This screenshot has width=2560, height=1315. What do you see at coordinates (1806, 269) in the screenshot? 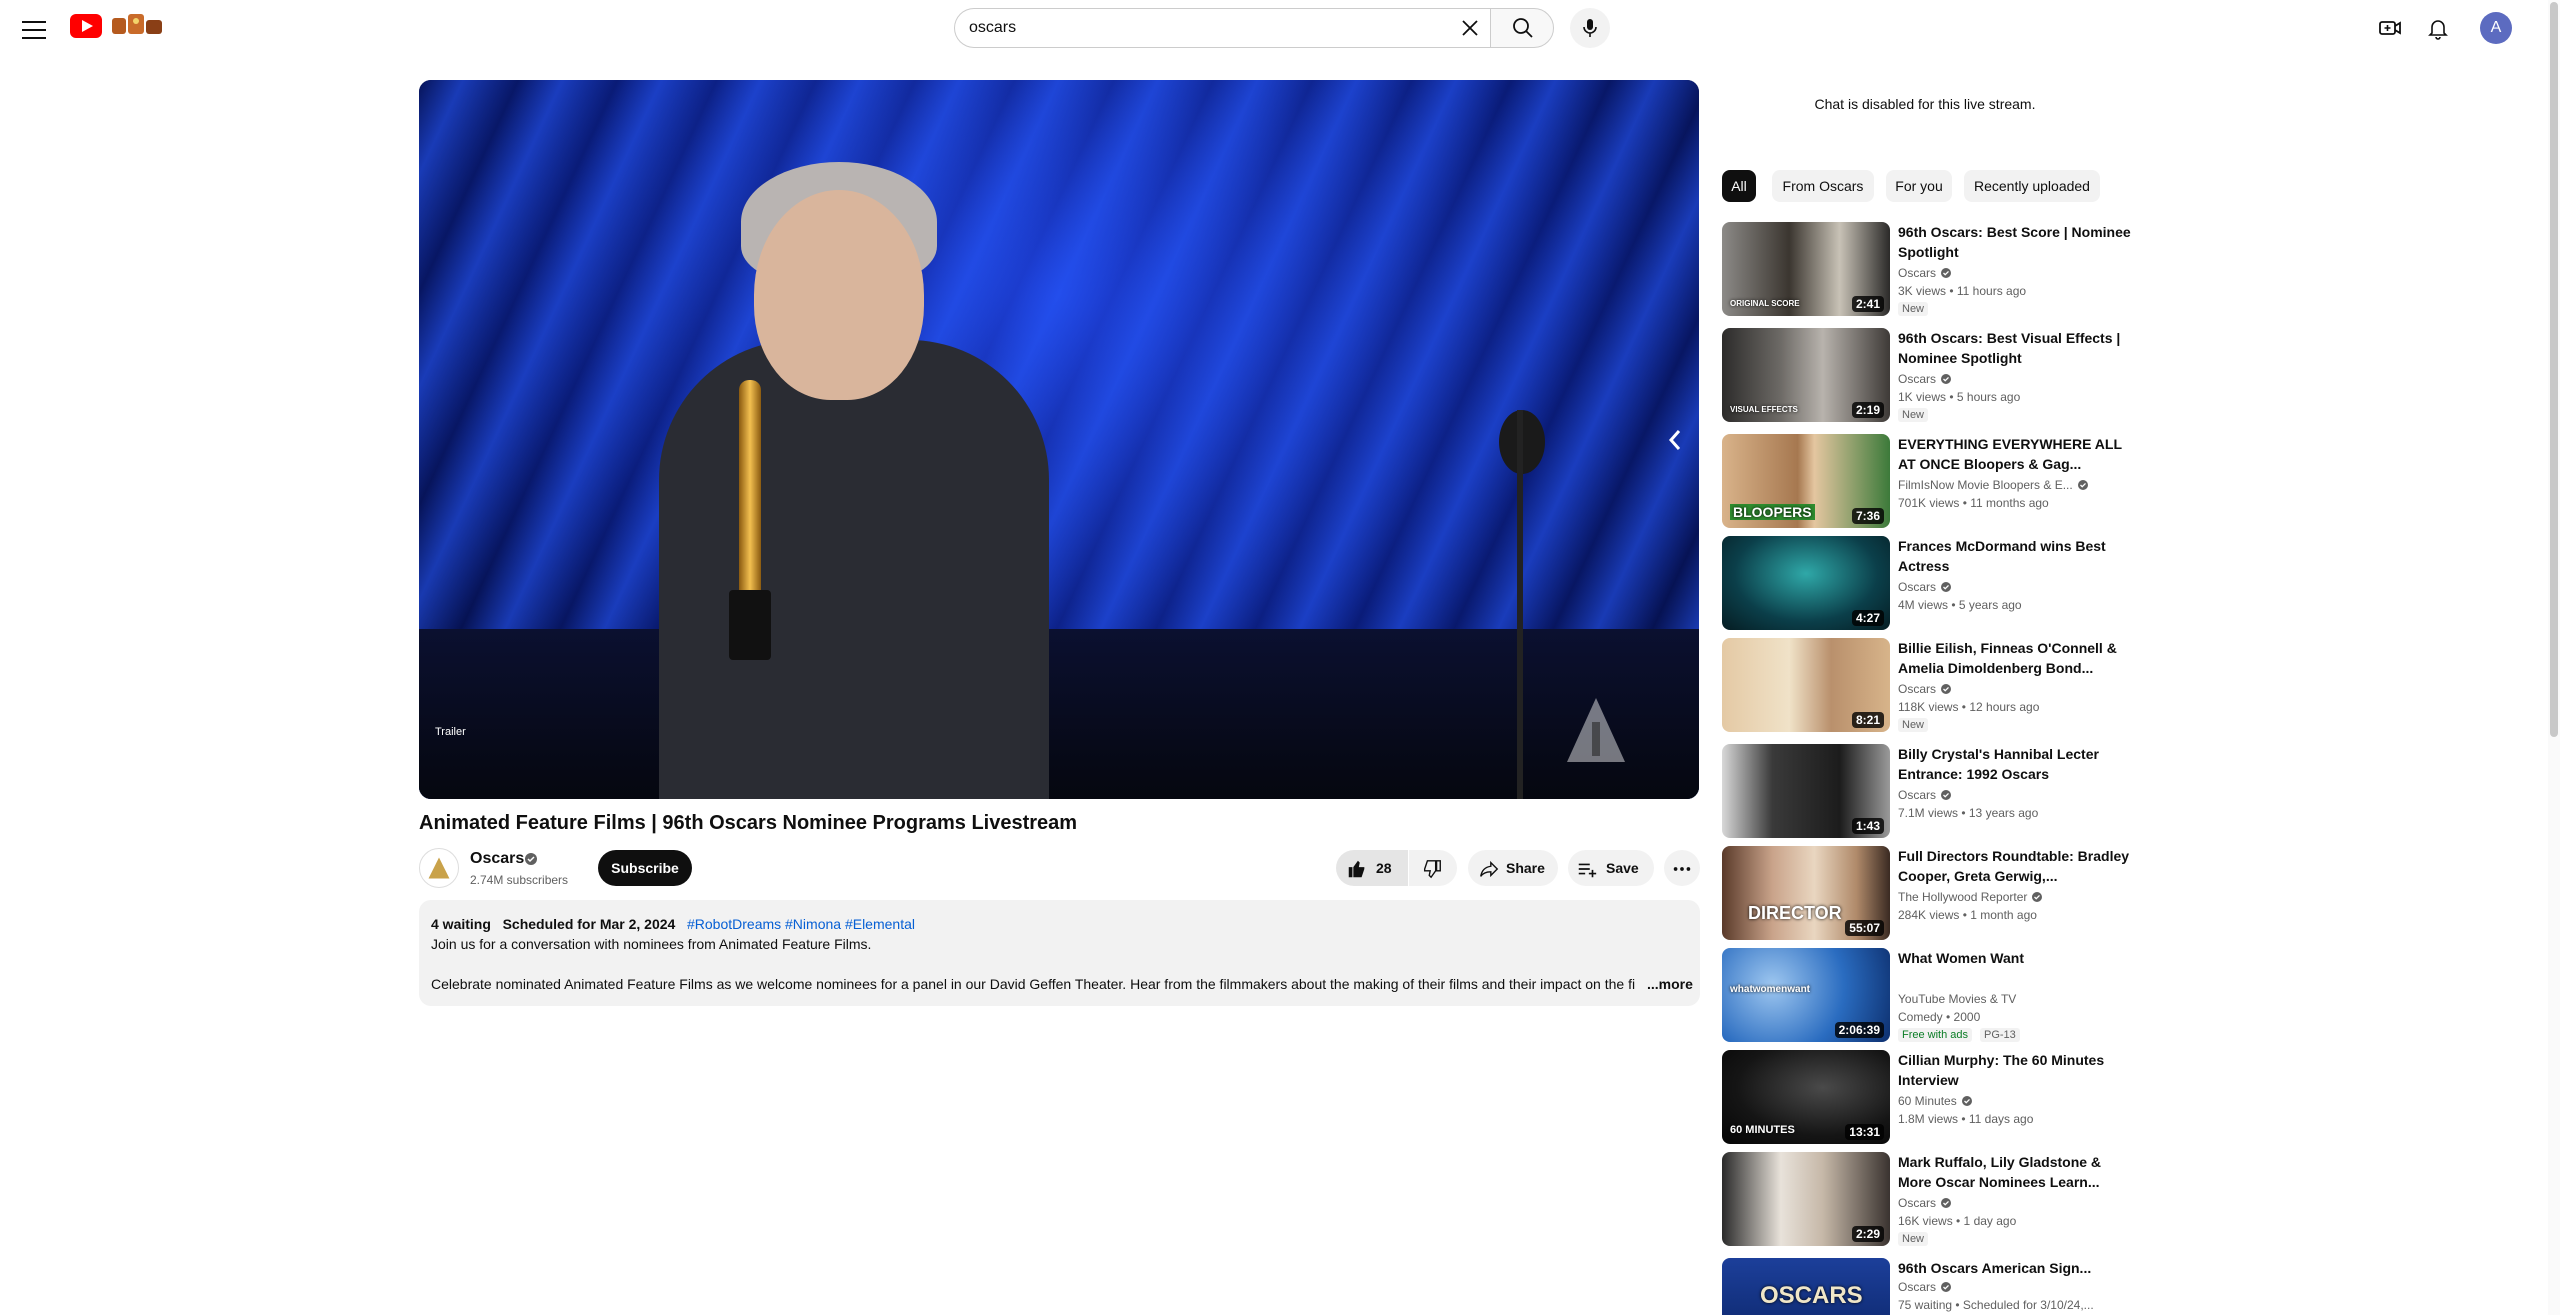
I see `video-thumbnail: ORIGINAL SCORE 2:41` at bounding box center [1806, 269].